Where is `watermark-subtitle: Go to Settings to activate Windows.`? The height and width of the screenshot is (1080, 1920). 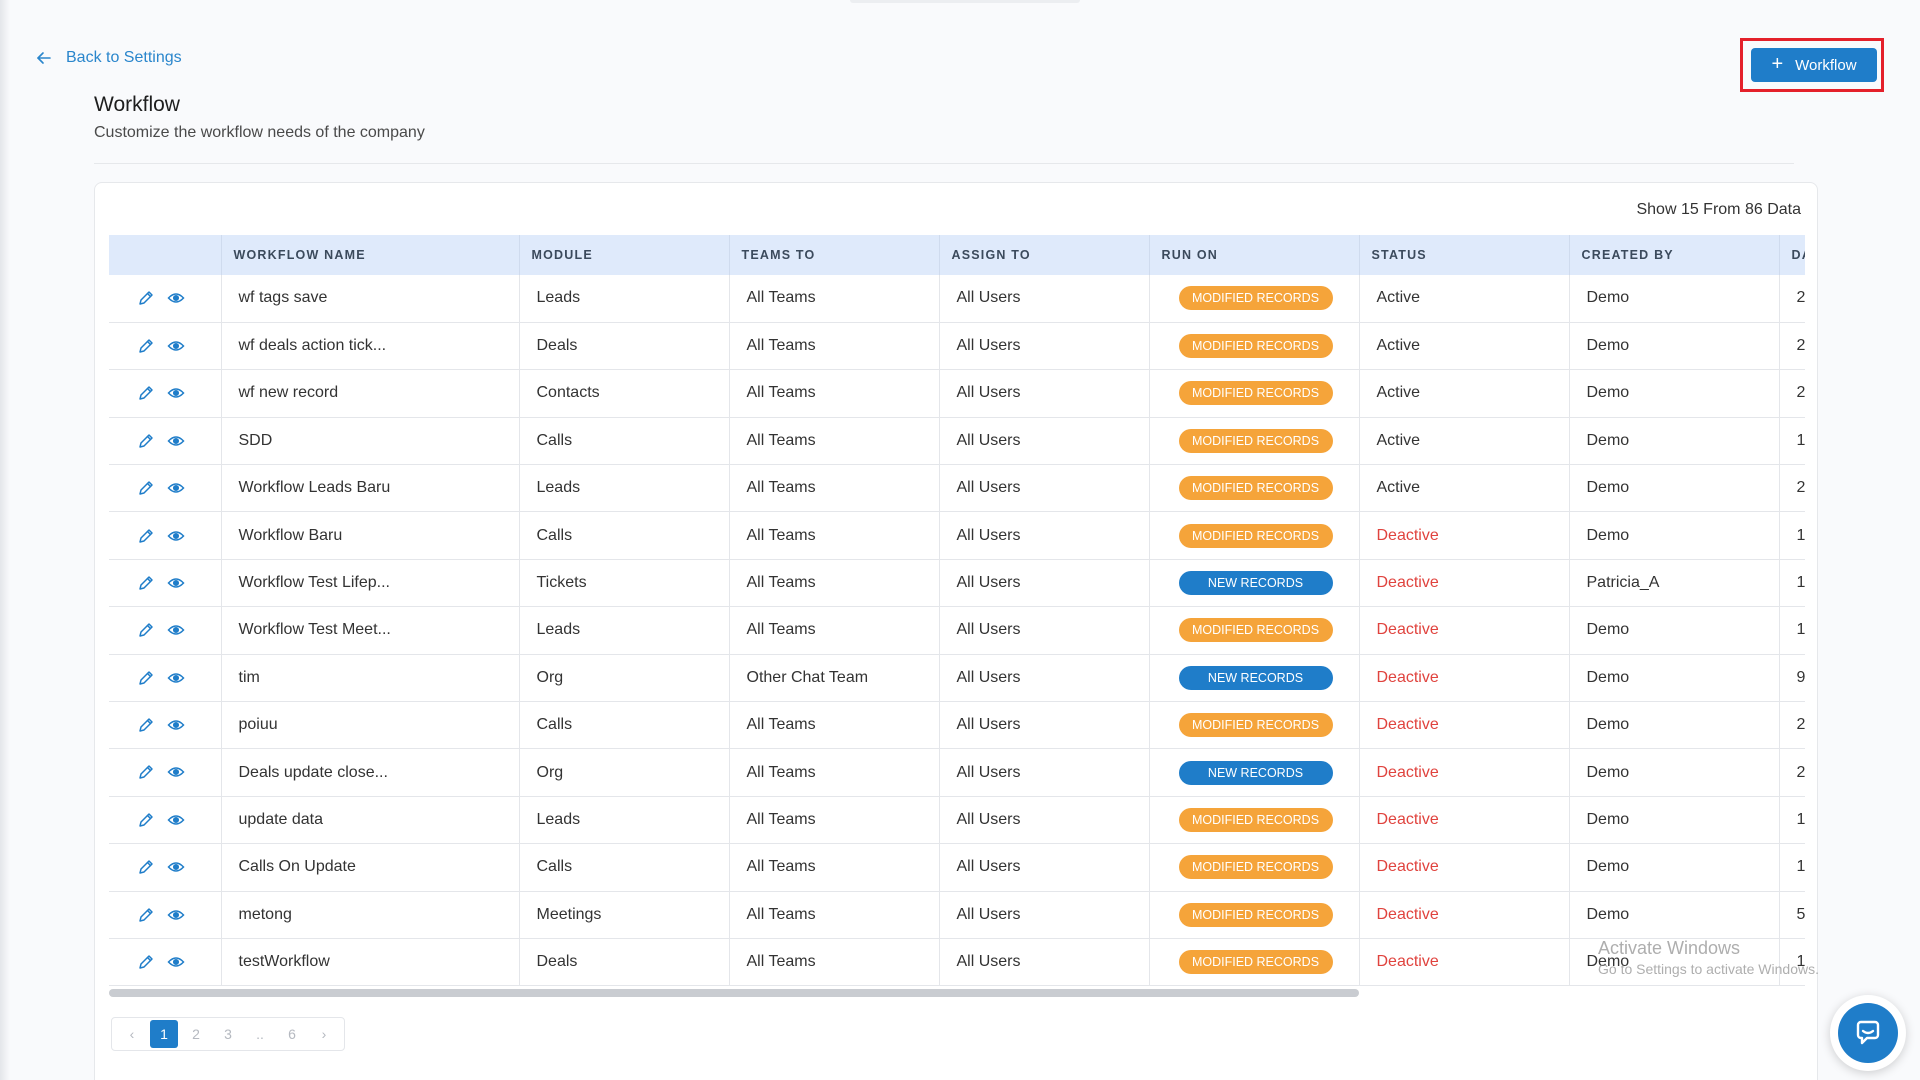
watermark-subtitle: Go to Settings to activate Windows. is located at coordinates (1708, 969).